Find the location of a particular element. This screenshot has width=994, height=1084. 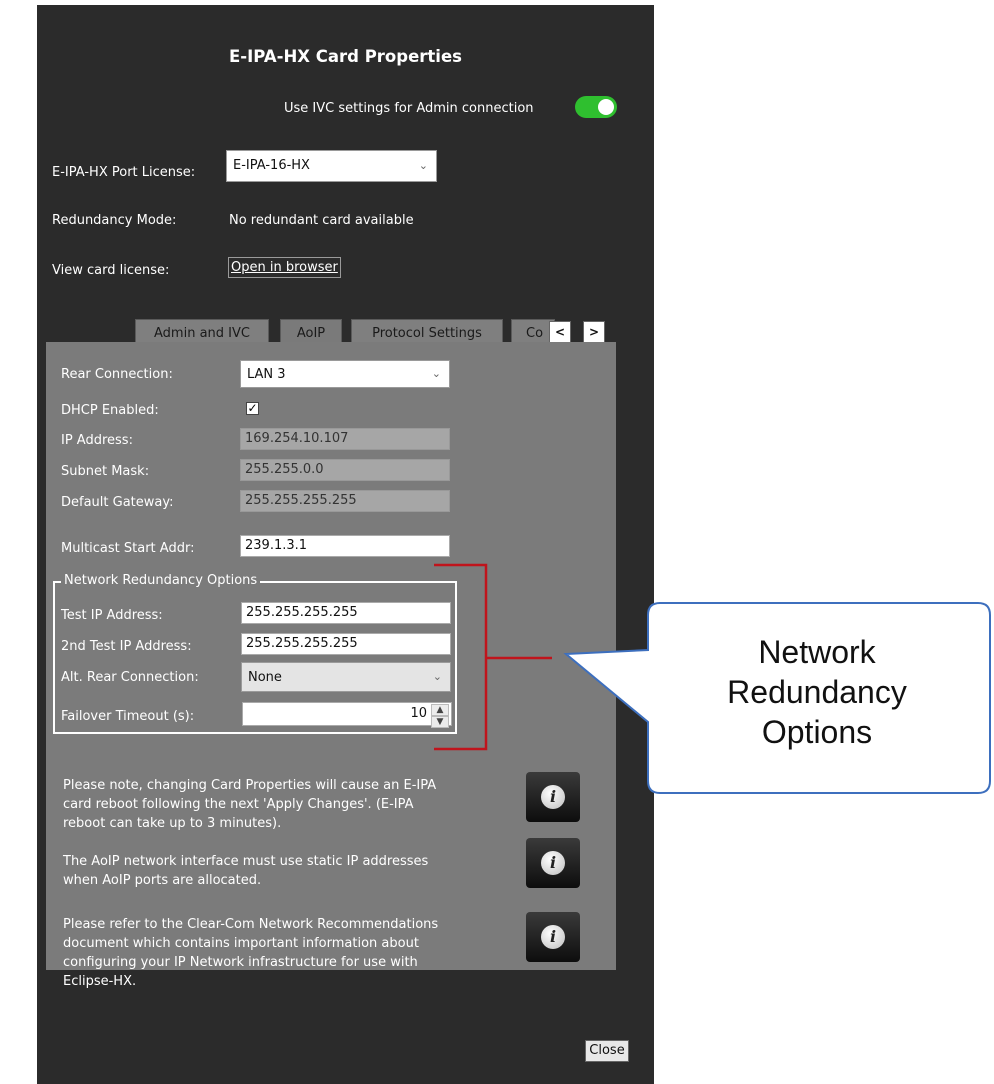

callout-line: Network is located at coordinates (817, 652).